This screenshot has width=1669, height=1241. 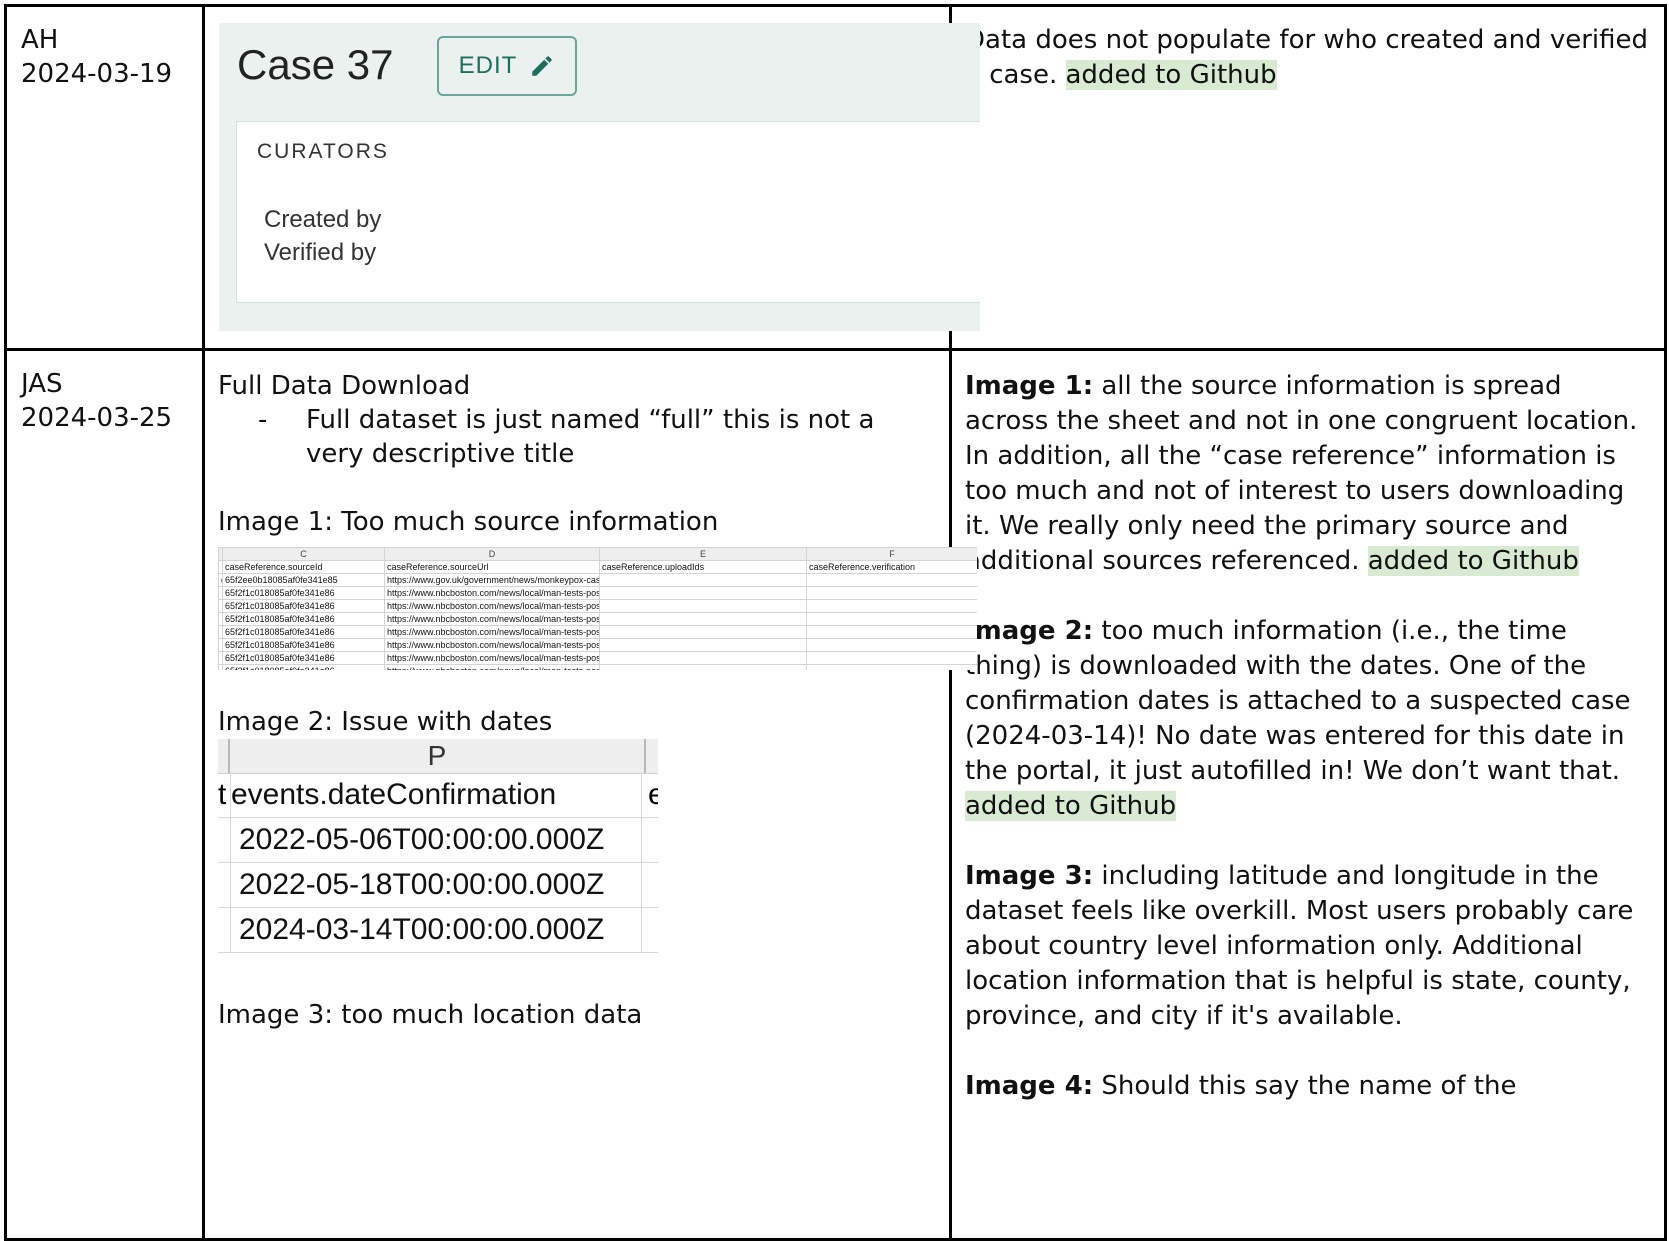 I want to click on edit-button-label: EDIT, so click(x=488, y=65).